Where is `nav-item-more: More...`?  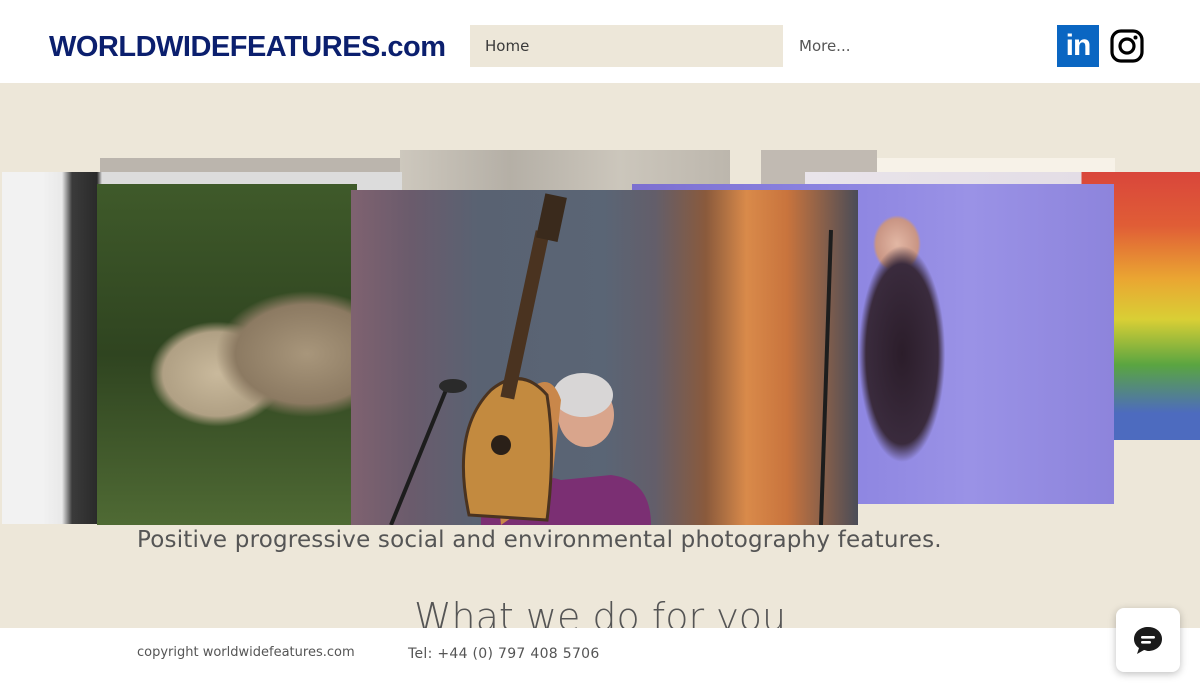 nav-item-more: More... is located at coordinates (817, 46).